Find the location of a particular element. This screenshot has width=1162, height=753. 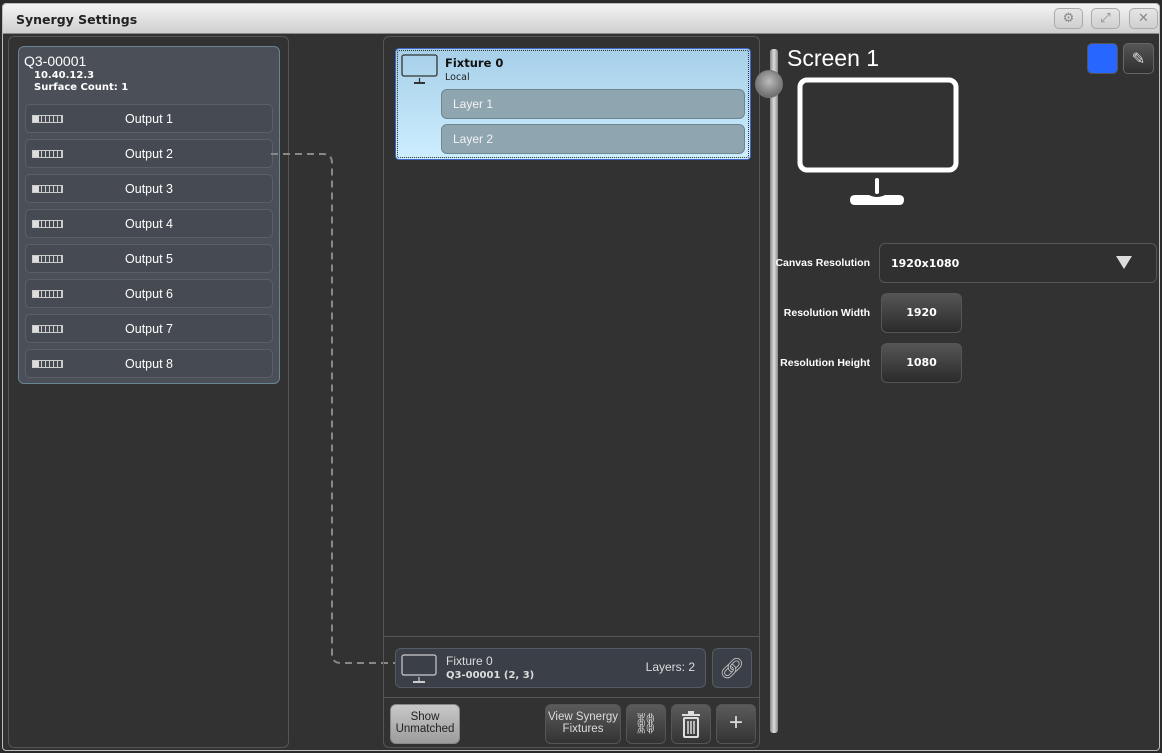

close-icon: ✕ is located at coordinates (1143, 18).